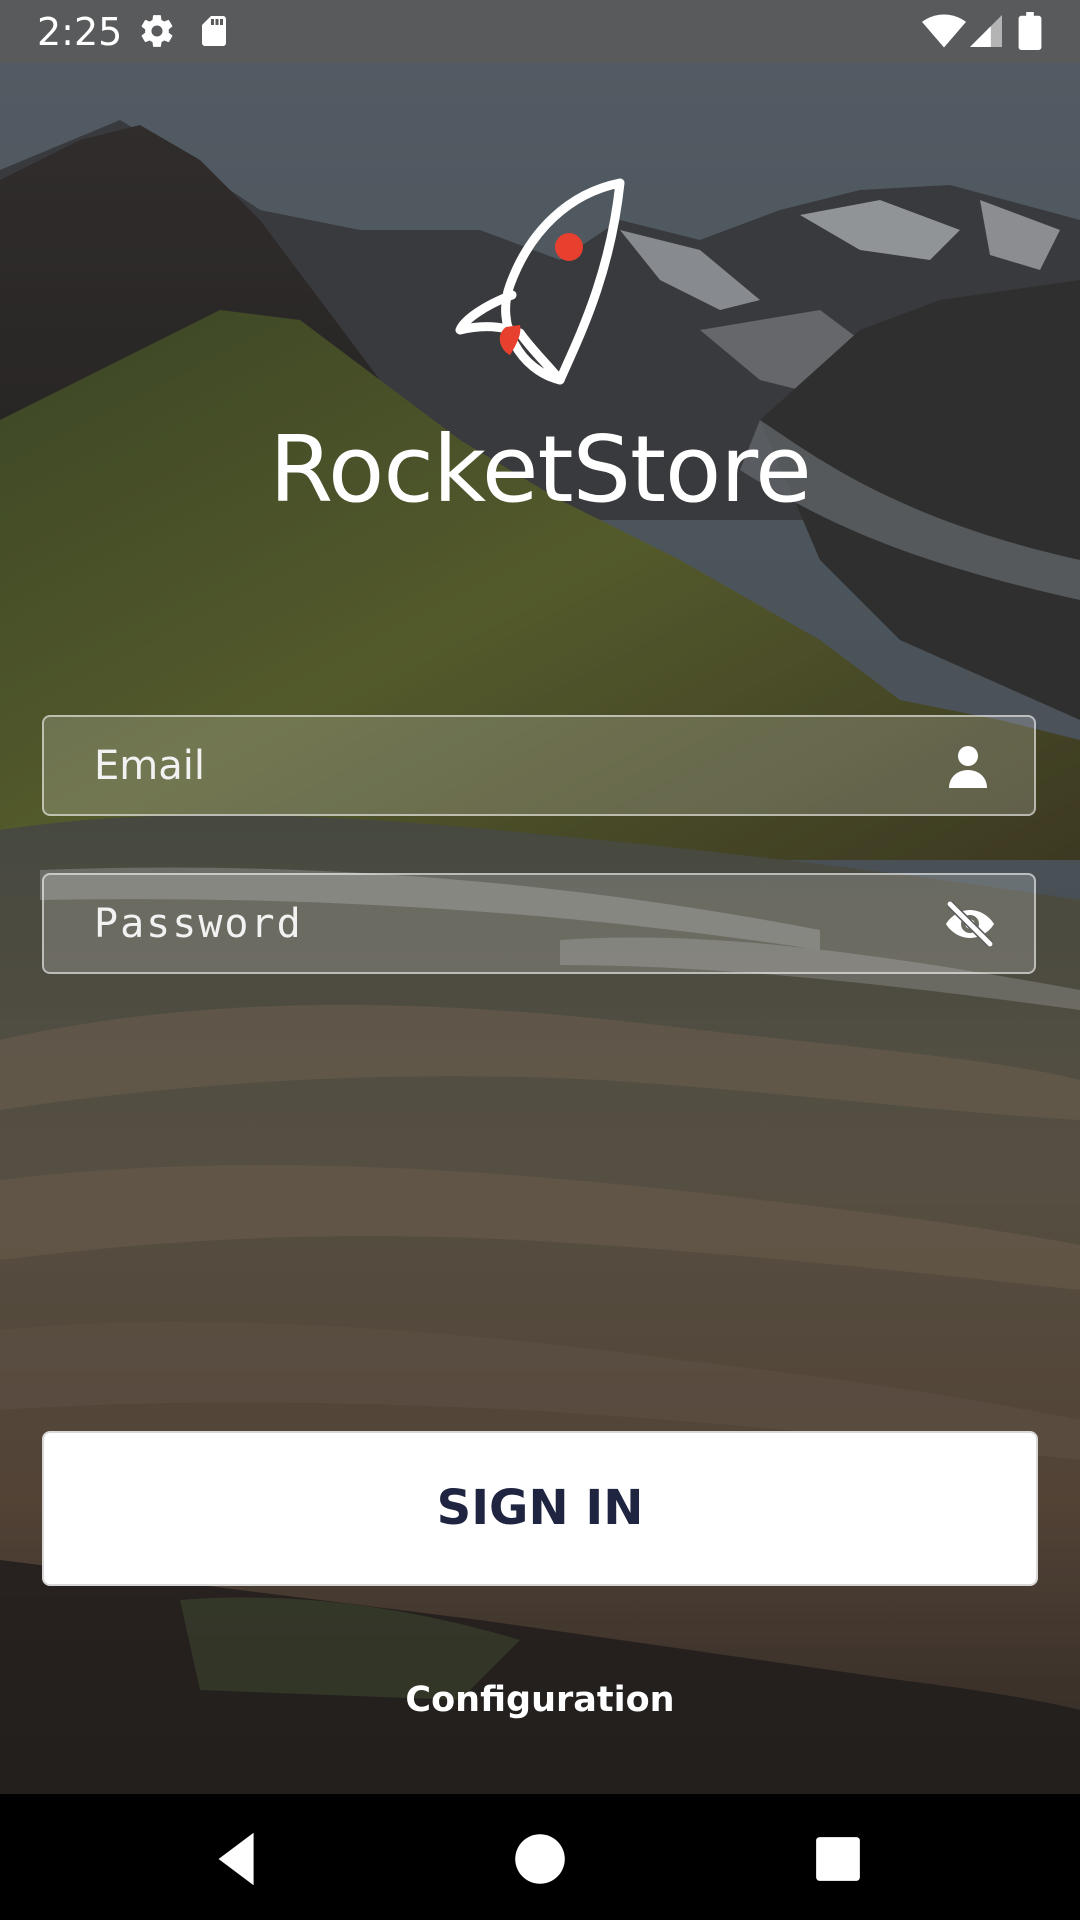 The width and height of the screenshot is (1080, 1920). I want to click on rocket-icon, so click(540, 282).